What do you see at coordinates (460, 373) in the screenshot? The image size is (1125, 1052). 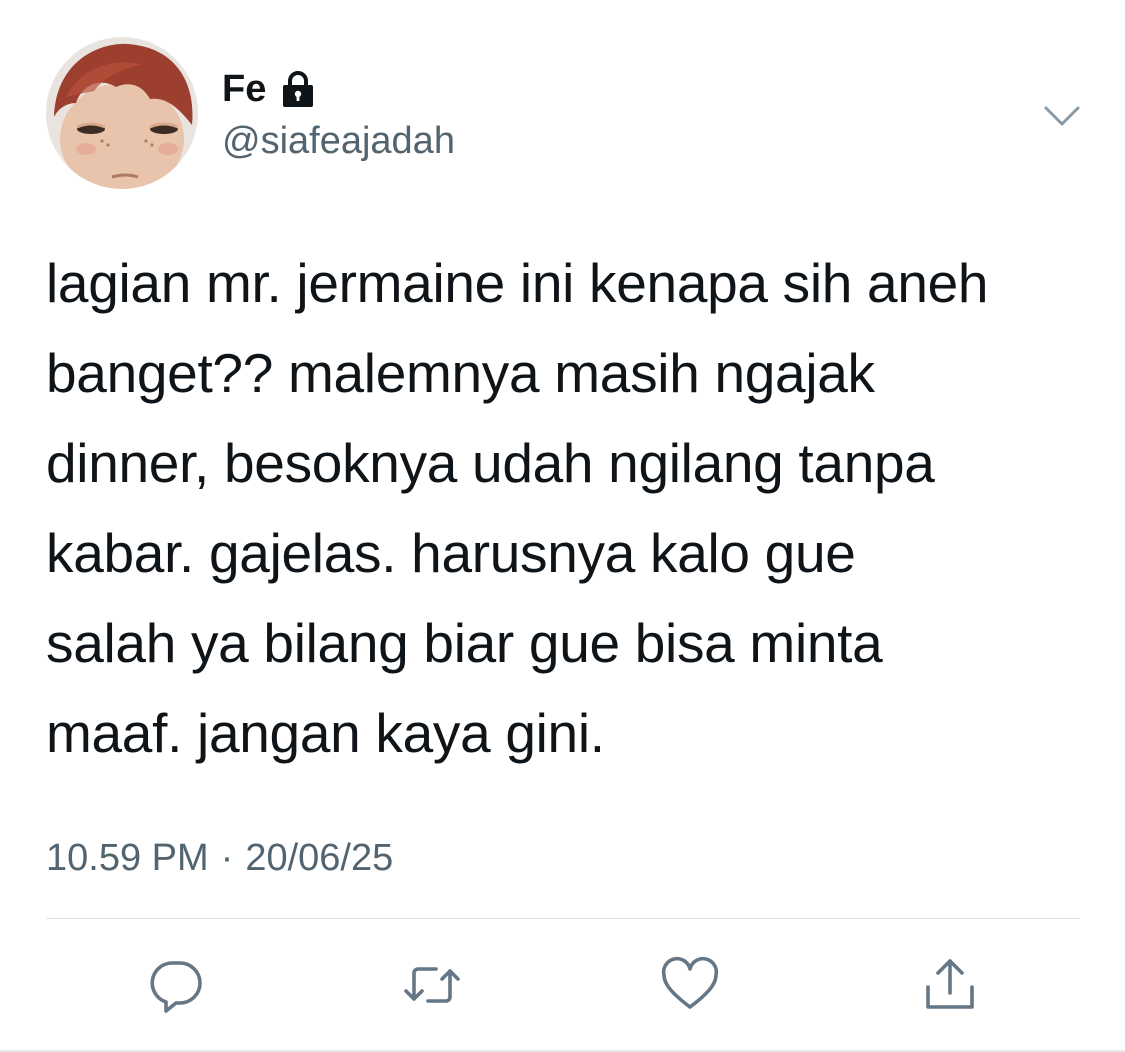 I see `tweet-line: banget?? malemnya masih ngajak` at bounding box center [460, 373].